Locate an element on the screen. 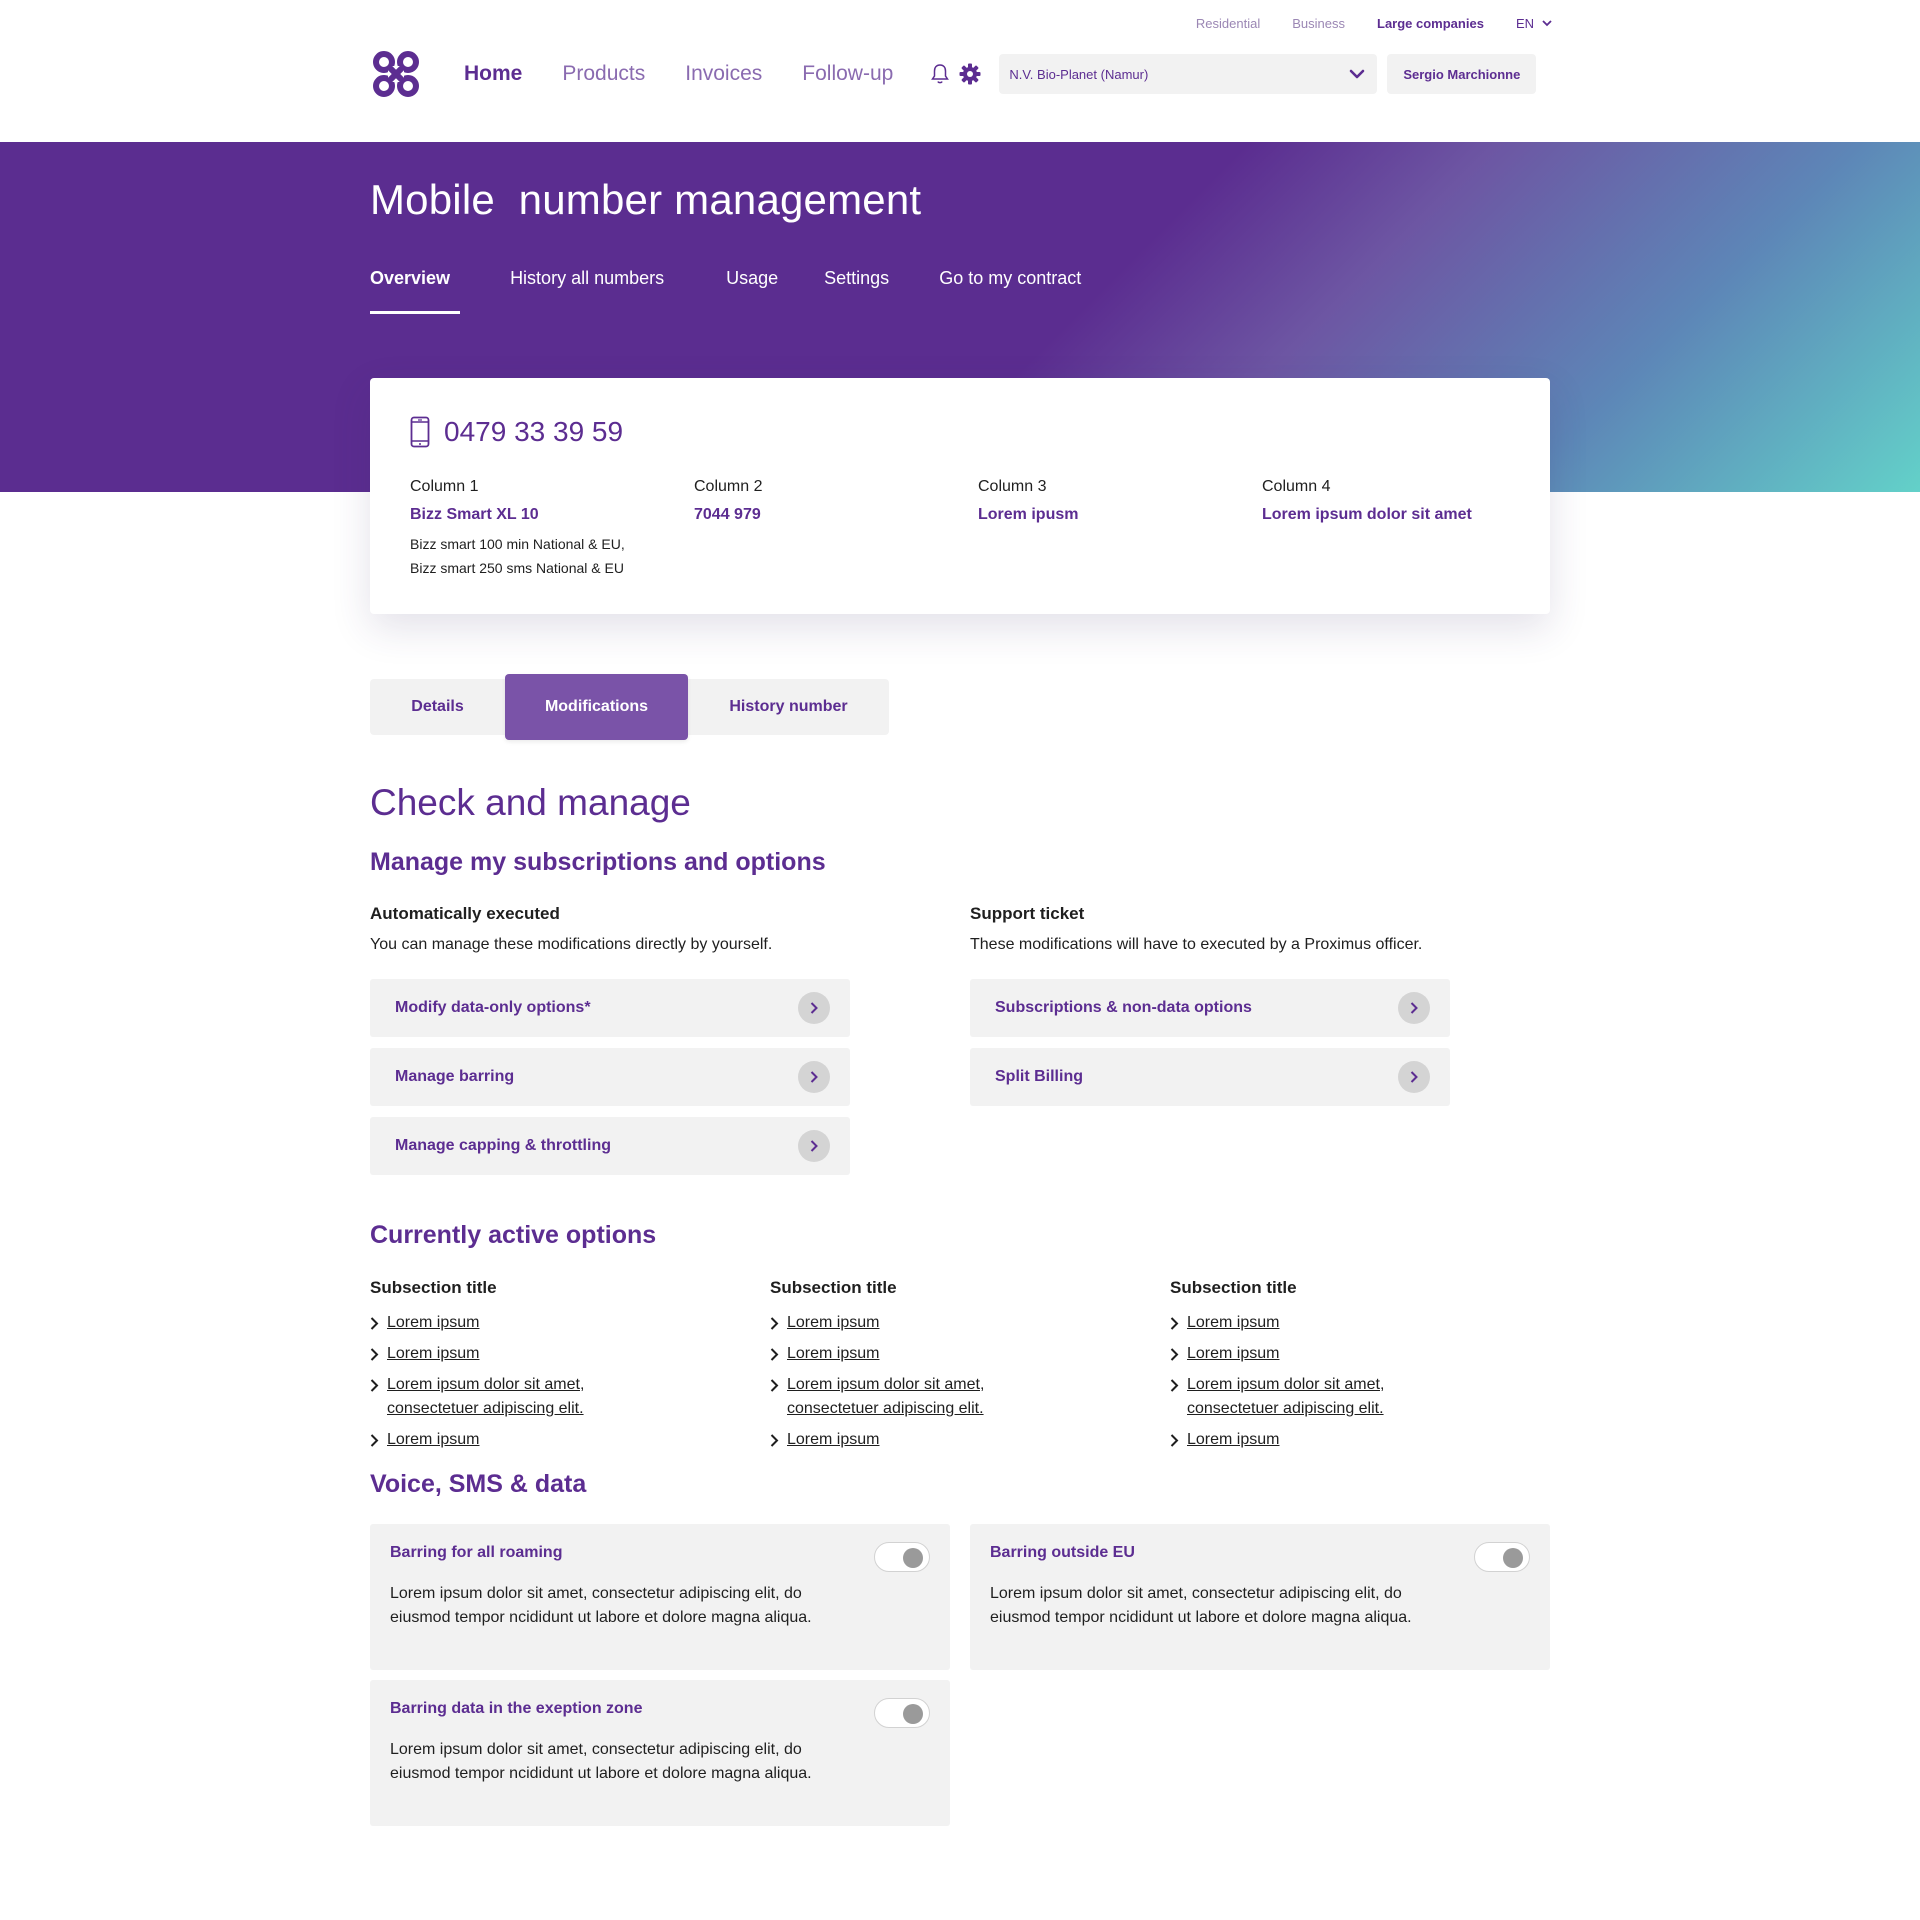 The height and width of the screenshot is (1920, 1920). language-label: EN is located at coordinates (1524, 23).